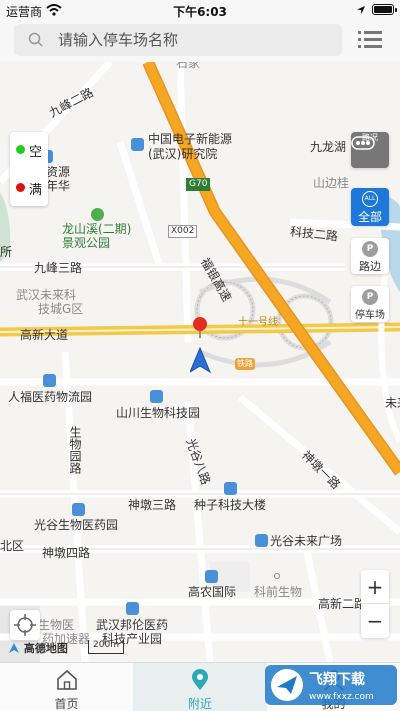  What do you see at coordinates (46, 295) in the screenshot?
I see `map-label-weilai-1: 武汉未来科` at bounding box center [46, 295].